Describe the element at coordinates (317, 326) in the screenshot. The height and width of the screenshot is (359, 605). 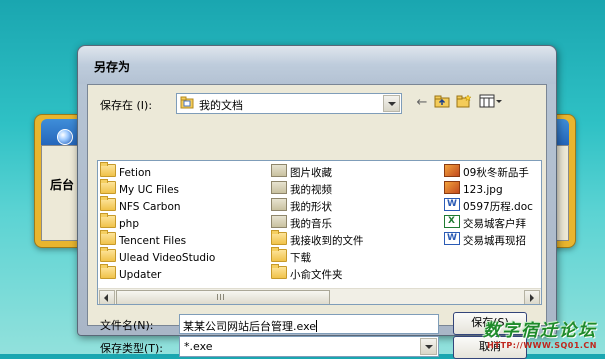
I see `text-caret` at that location.